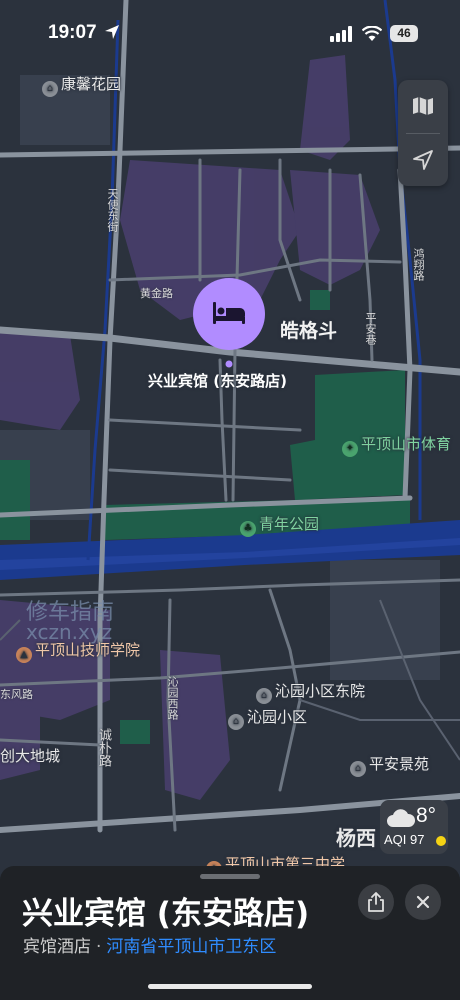 This screenshot has height=1000, width=460. I want to click on street-label: 沁园西路, so click(172, 698).